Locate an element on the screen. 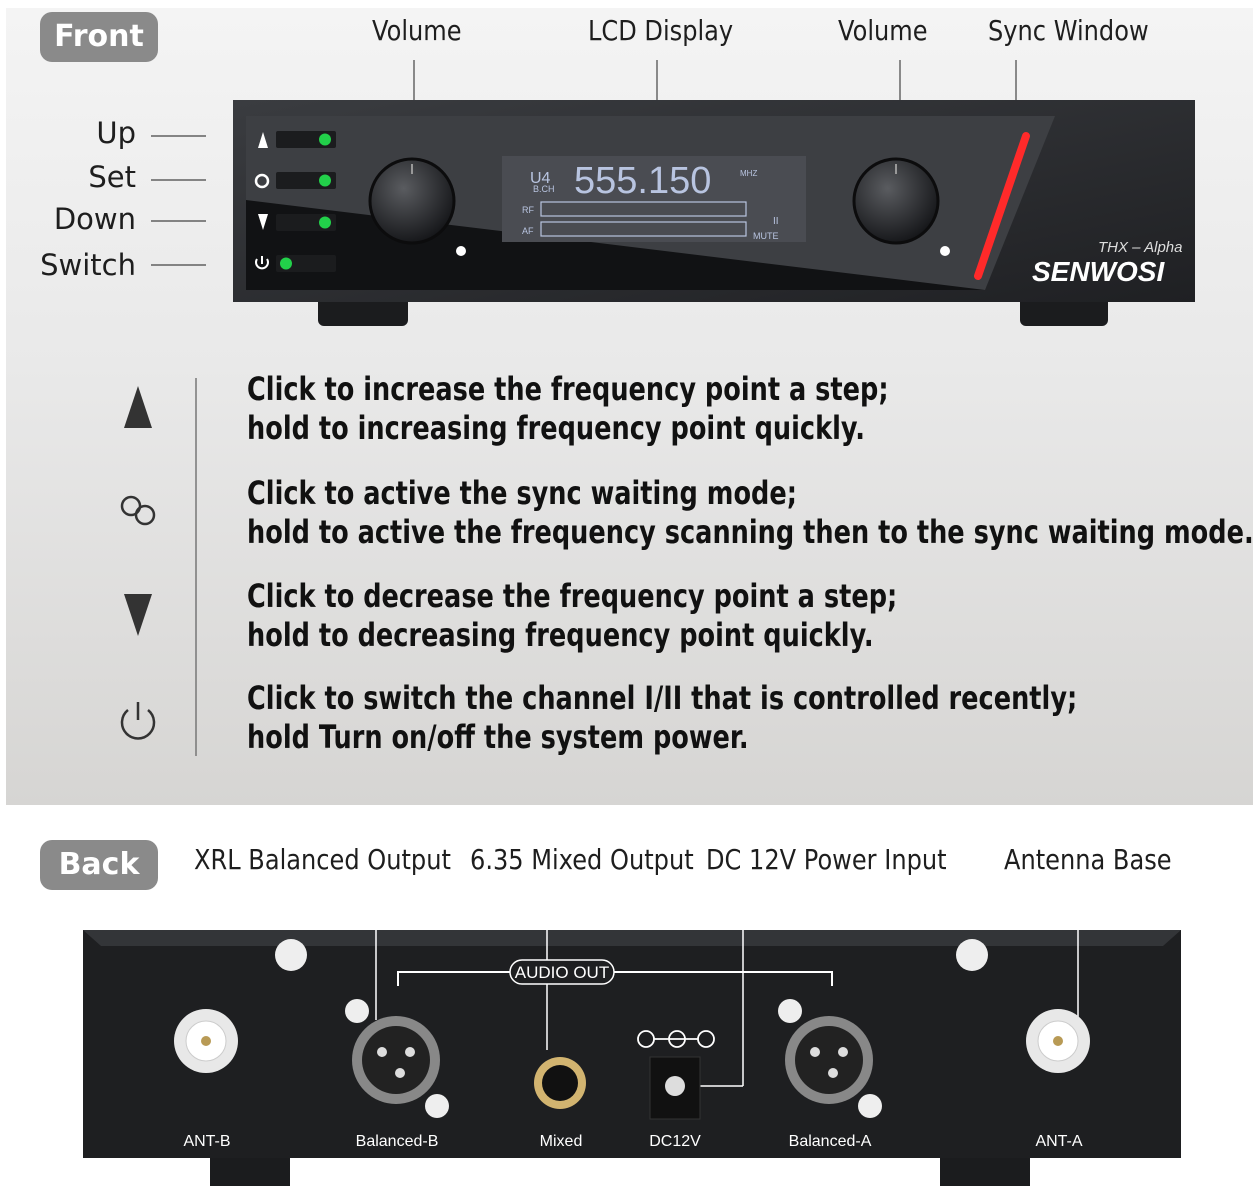  label-mixed-output: 6.35 Mixed Output is located at coordinates (582, 859).